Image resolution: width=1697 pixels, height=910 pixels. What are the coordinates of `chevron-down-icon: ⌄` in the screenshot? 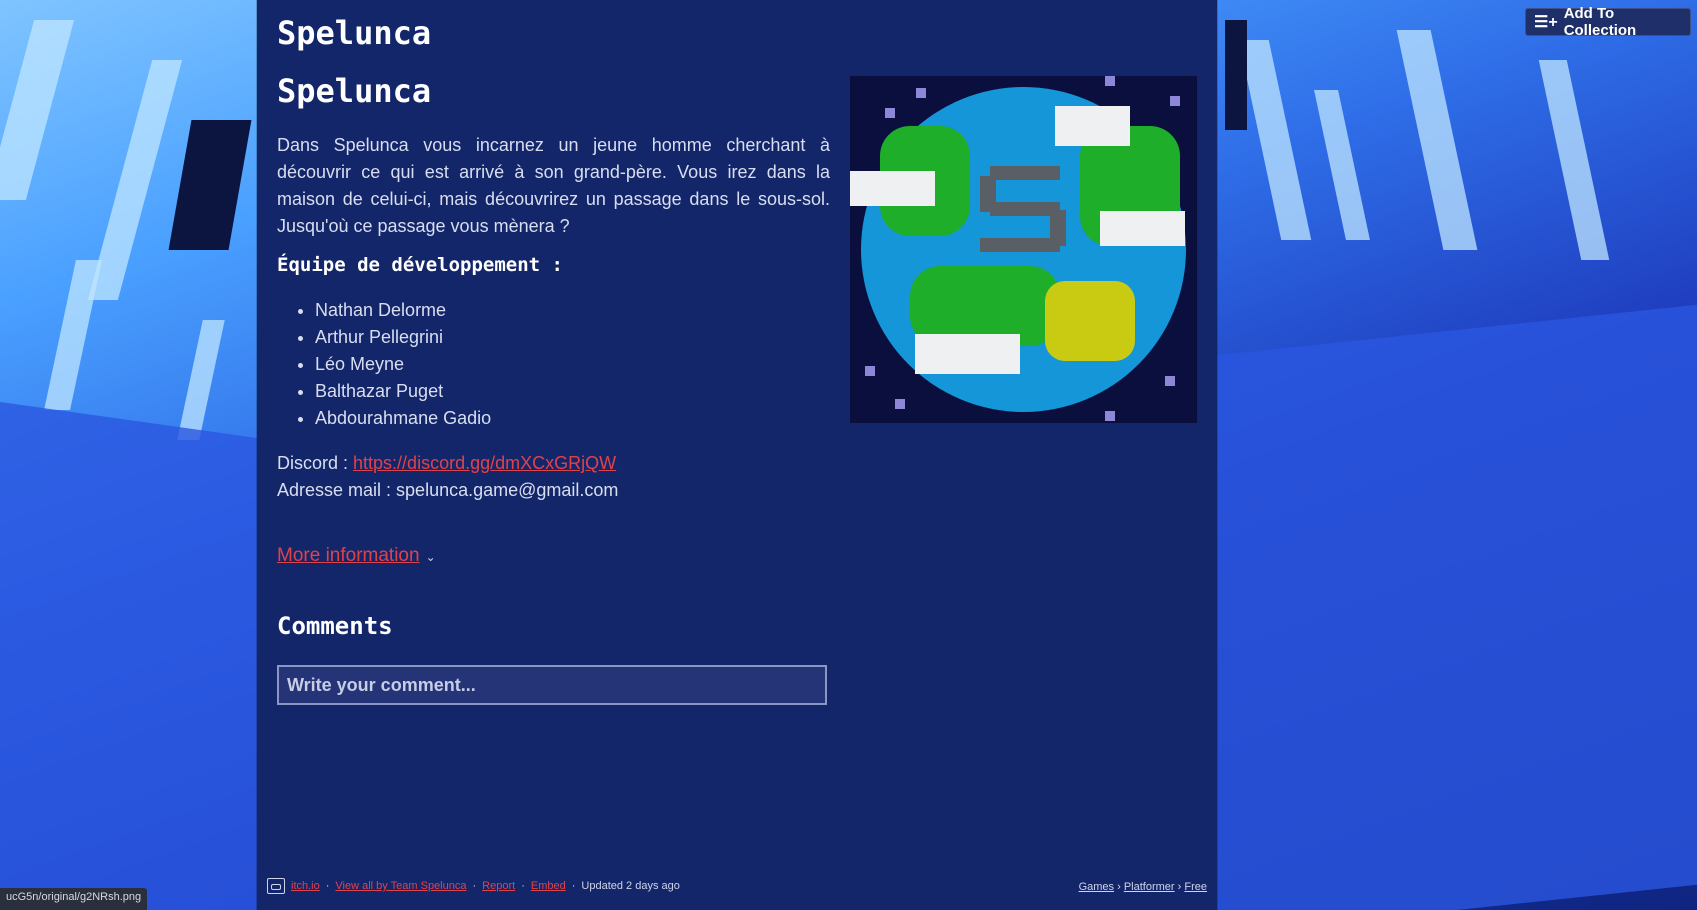 It's located at (430, 557).